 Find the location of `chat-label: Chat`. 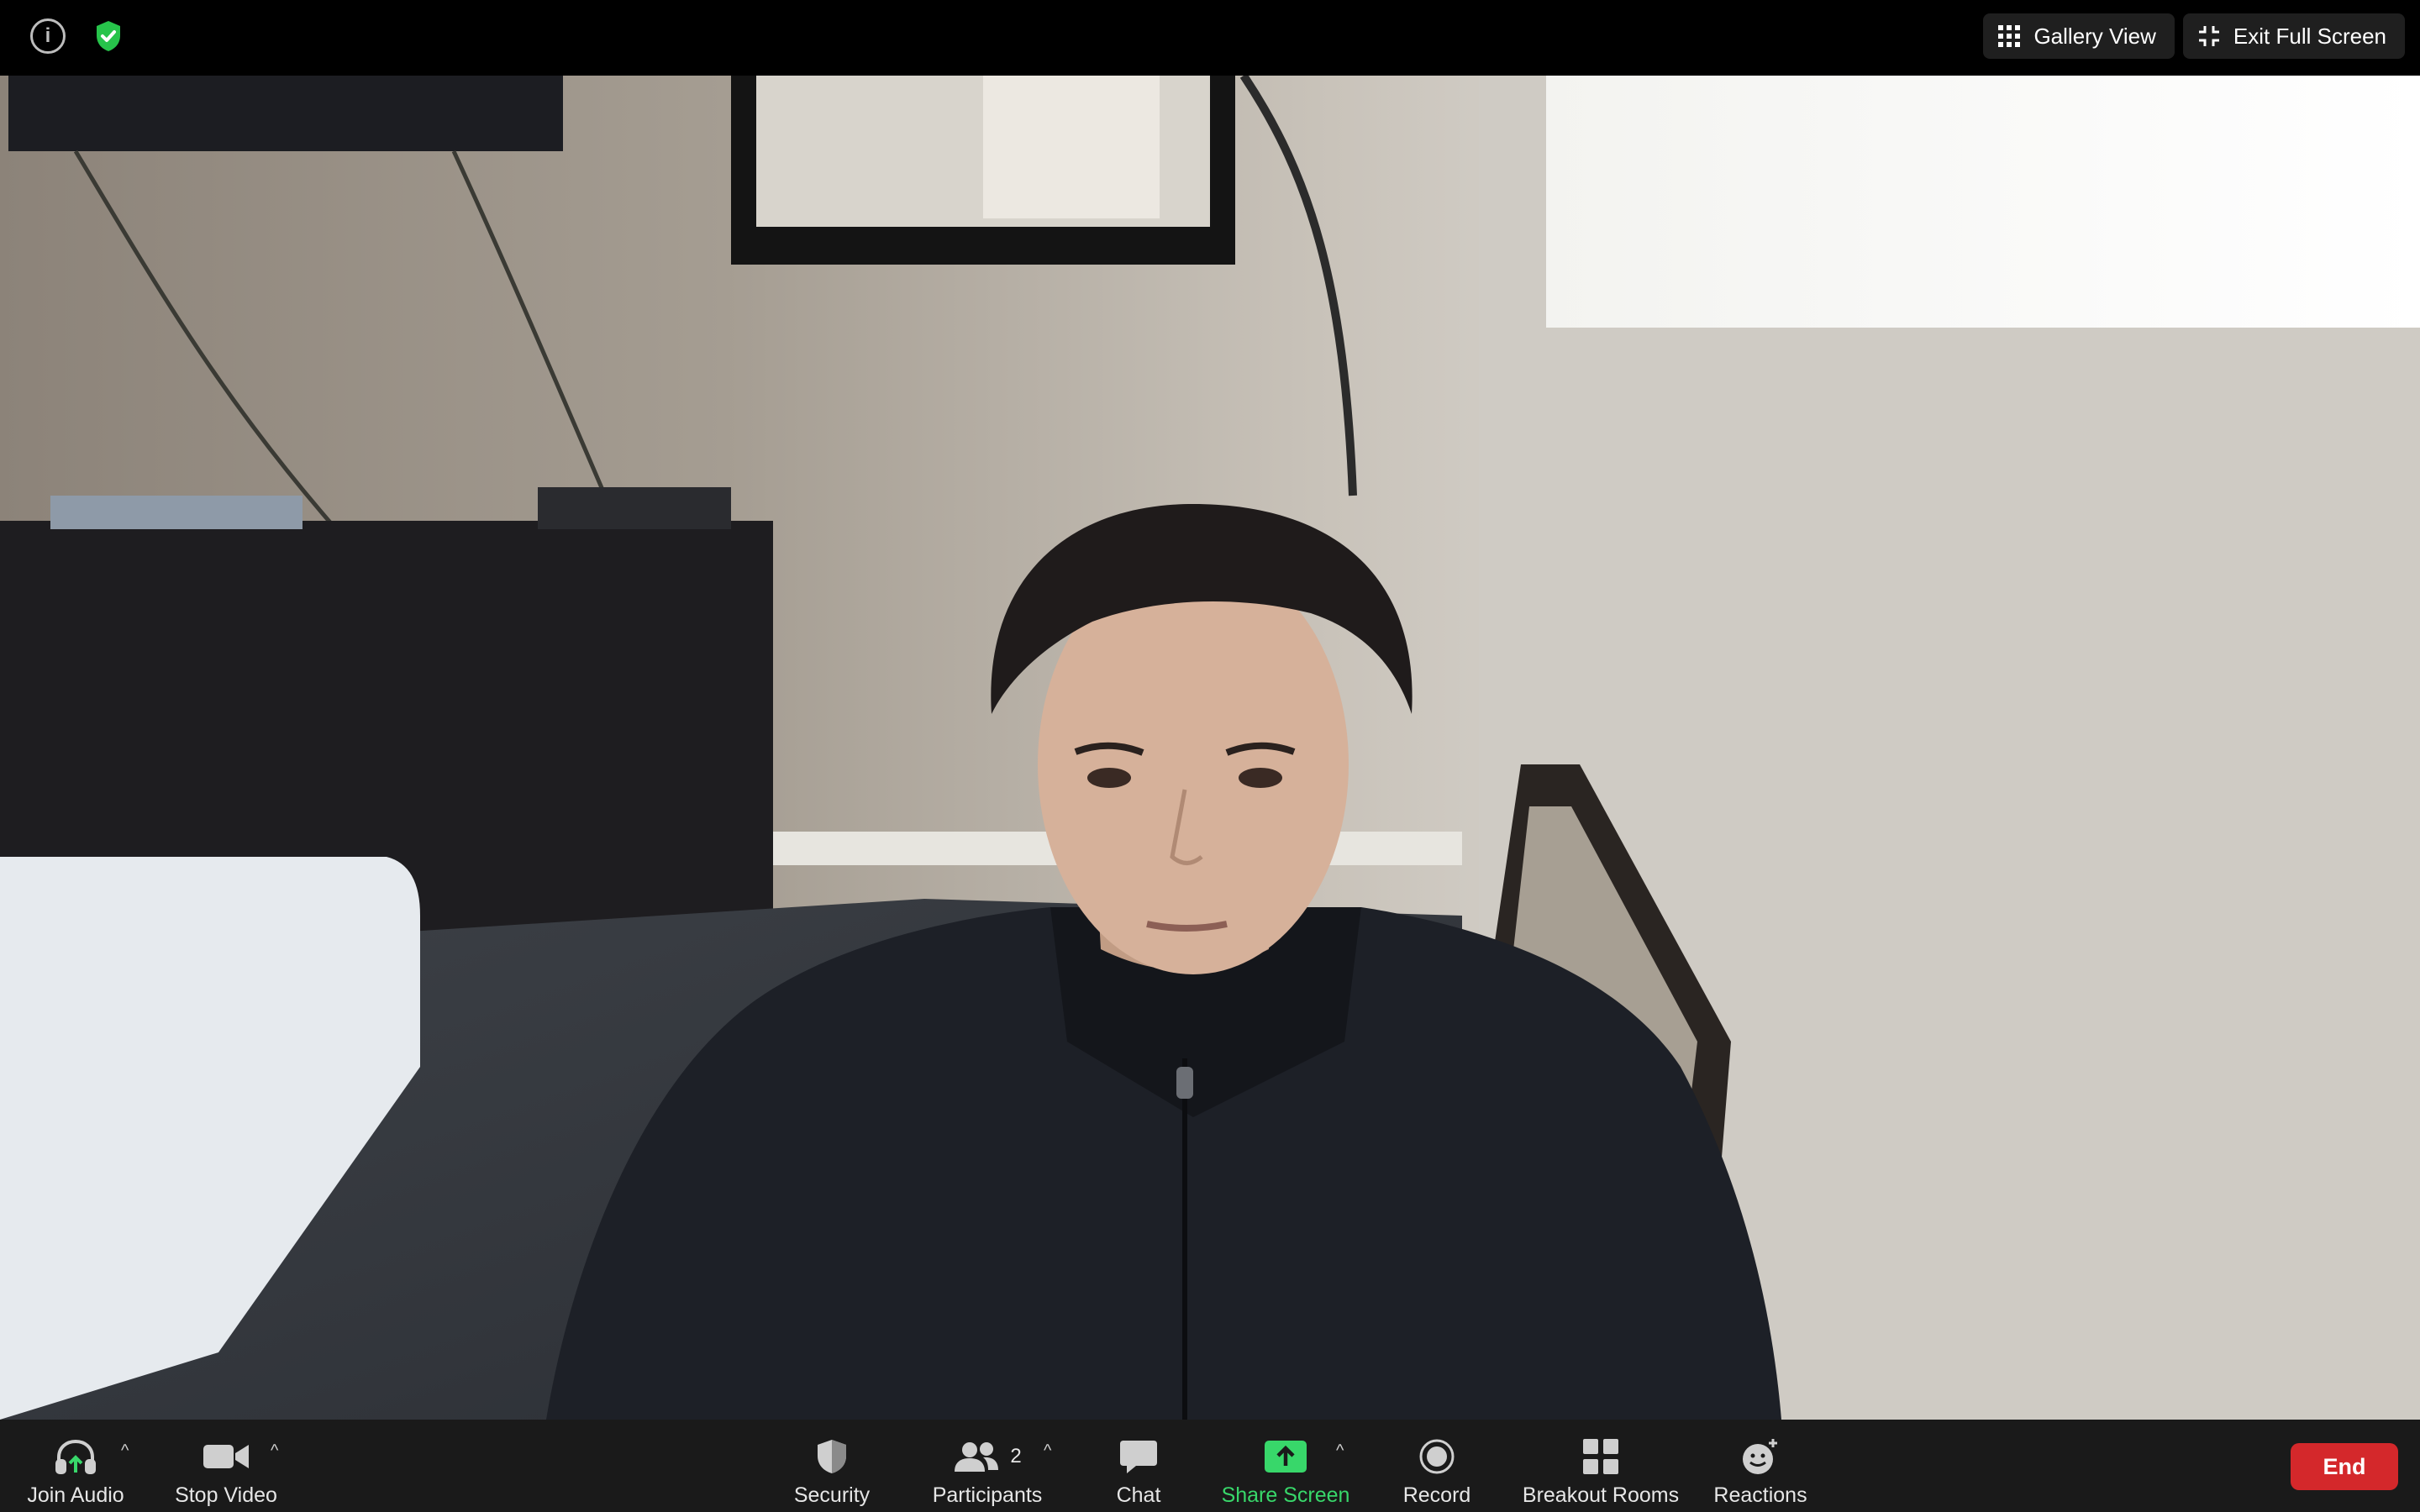

chat-label: Chat is located at coordinates (1138, 1495).